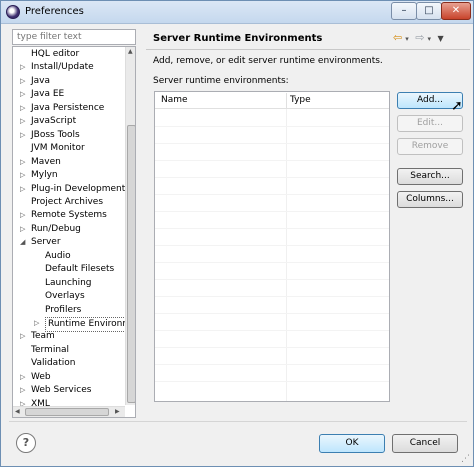 The height and width of the screenshot is (467, 474). What do you see at coordinates (46, 161) in the screenshot?
I see `tree-item-label: Maven` at bounding box center [46, 161].